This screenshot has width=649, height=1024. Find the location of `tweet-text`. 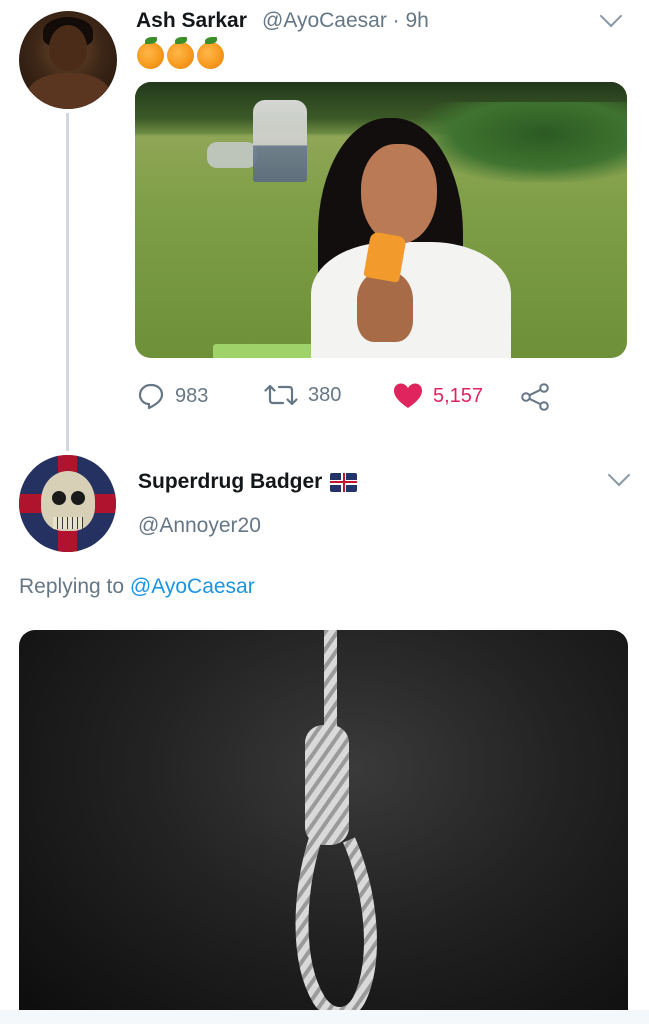

tweet-text is located at coordinates (180, 53).